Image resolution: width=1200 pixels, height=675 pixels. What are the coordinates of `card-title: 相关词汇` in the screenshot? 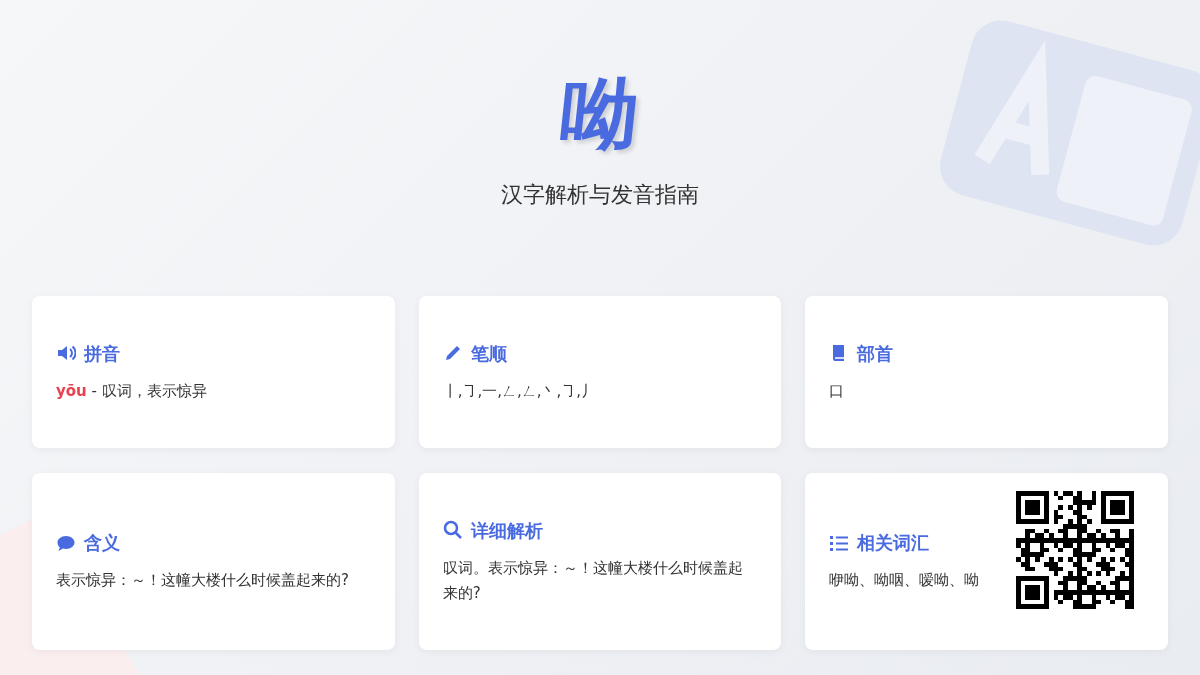 It's located at (893, 543).